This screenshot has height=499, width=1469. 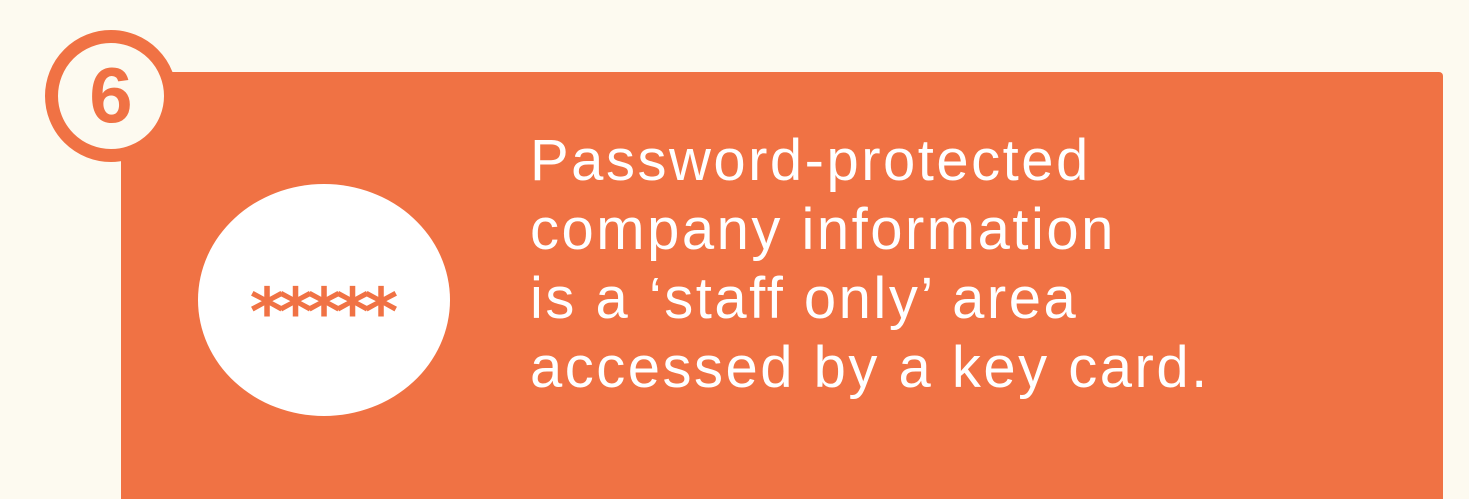 What do you see at coordinates (823, 229) in the screenshot?
I see `description-line-2: company information` at bounding box center [823, 229].